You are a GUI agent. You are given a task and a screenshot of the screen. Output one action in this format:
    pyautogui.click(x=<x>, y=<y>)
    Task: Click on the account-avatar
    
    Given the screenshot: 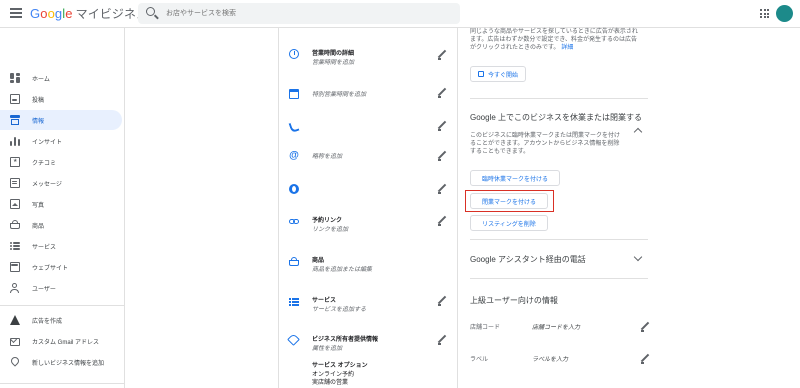 What is the action you would take?
    pyautogui.click(x=784, y=13)
    